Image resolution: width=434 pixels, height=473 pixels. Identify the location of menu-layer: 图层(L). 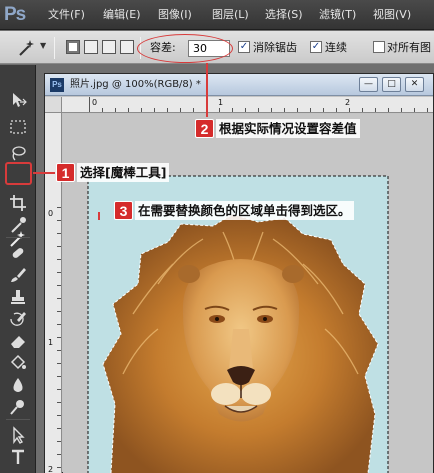
(230, 15).